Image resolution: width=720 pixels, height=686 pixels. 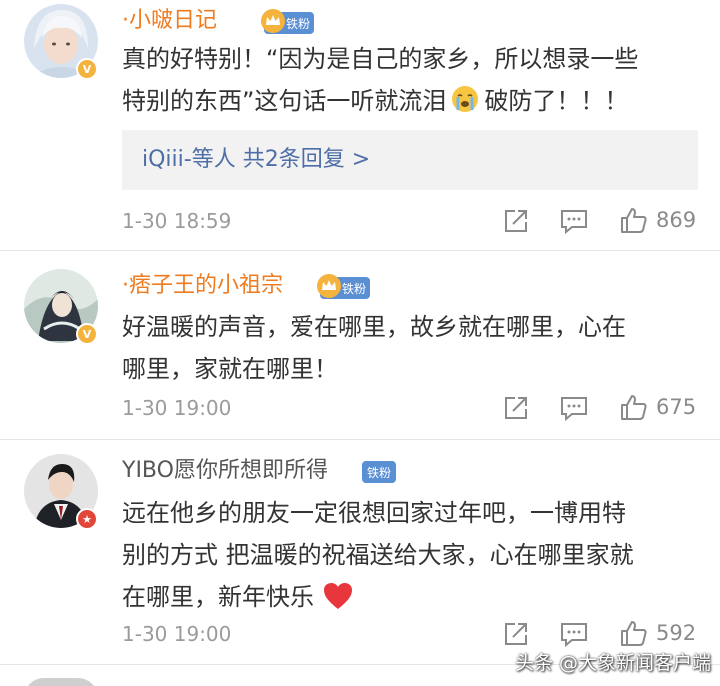 I want to click on comment-text-line: 特别的东西”这句话一听就流泪 破防了！！！, so click(x=412, y=101).